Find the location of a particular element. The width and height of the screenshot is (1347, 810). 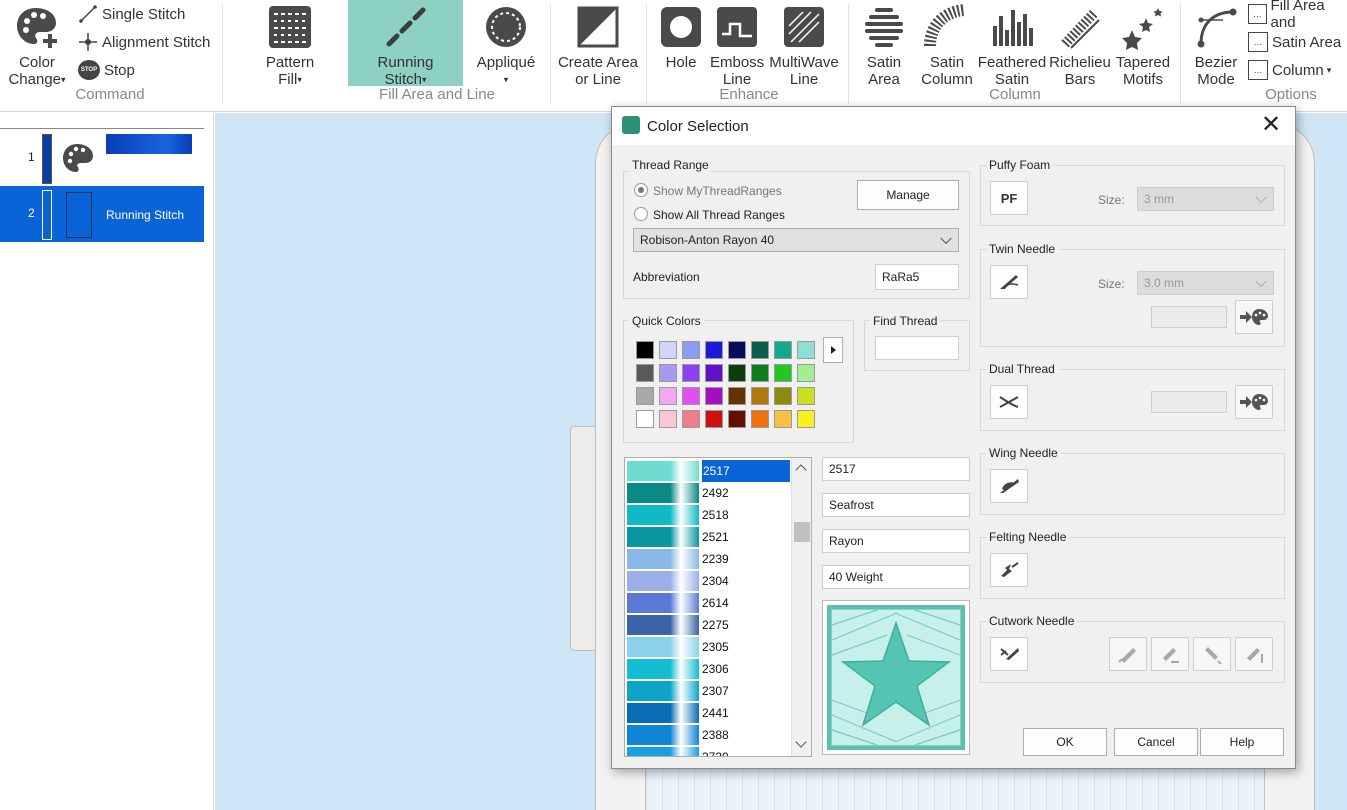

twin-needle-color-field is located at coordinates (1189, 317).